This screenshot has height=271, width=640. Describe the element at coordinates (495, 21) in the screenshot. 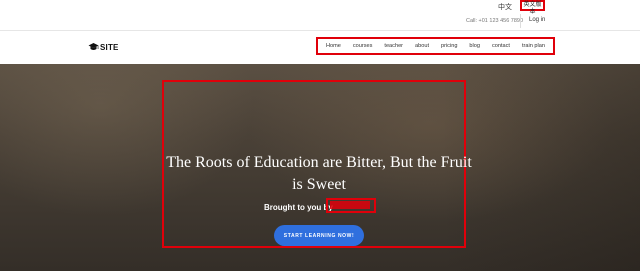

I see `call-phone-text: Call: +01 123 456 7890` at that location.